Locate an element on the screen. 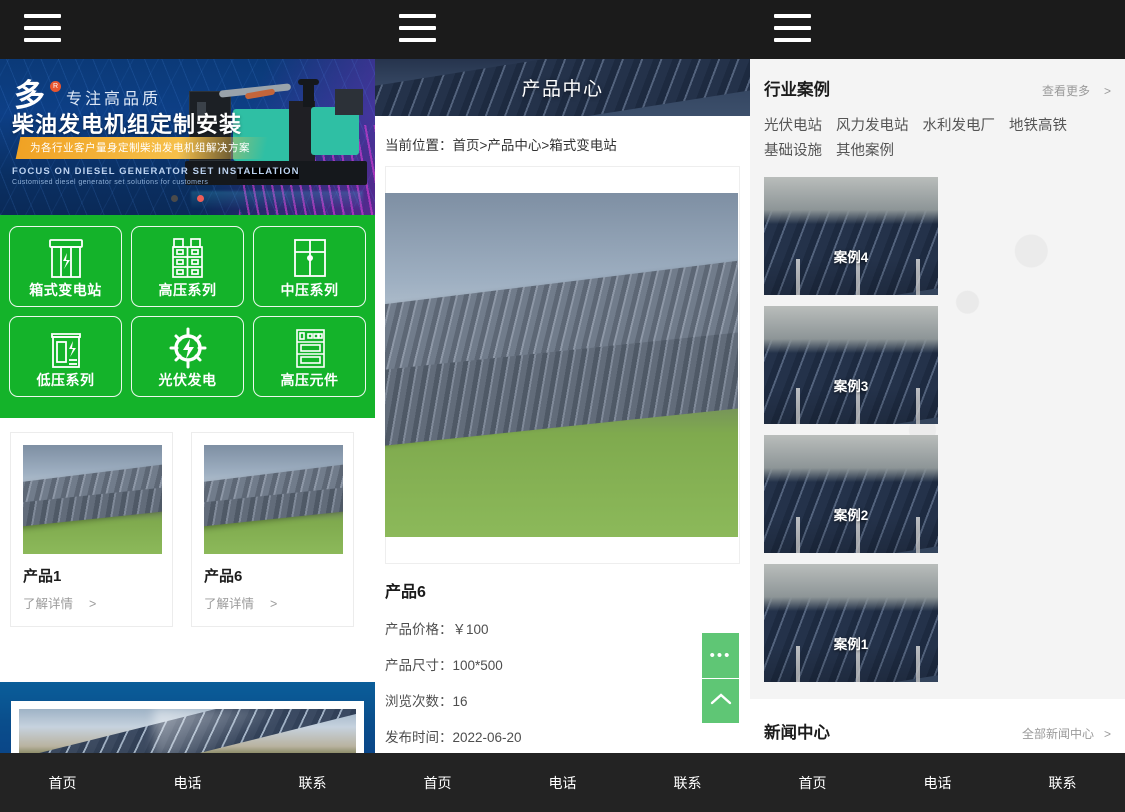 This screenshot has width=1125, height=812. product-attr-label: 发布时间： is located at coordinates (419, 737).